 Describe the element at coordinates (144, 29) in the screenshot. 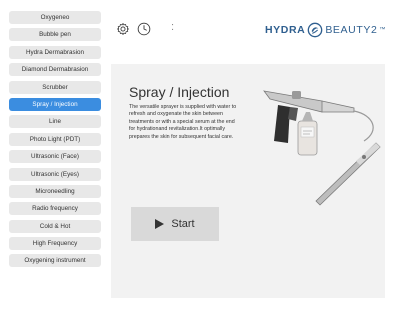

I see `clock-icon` at that location.